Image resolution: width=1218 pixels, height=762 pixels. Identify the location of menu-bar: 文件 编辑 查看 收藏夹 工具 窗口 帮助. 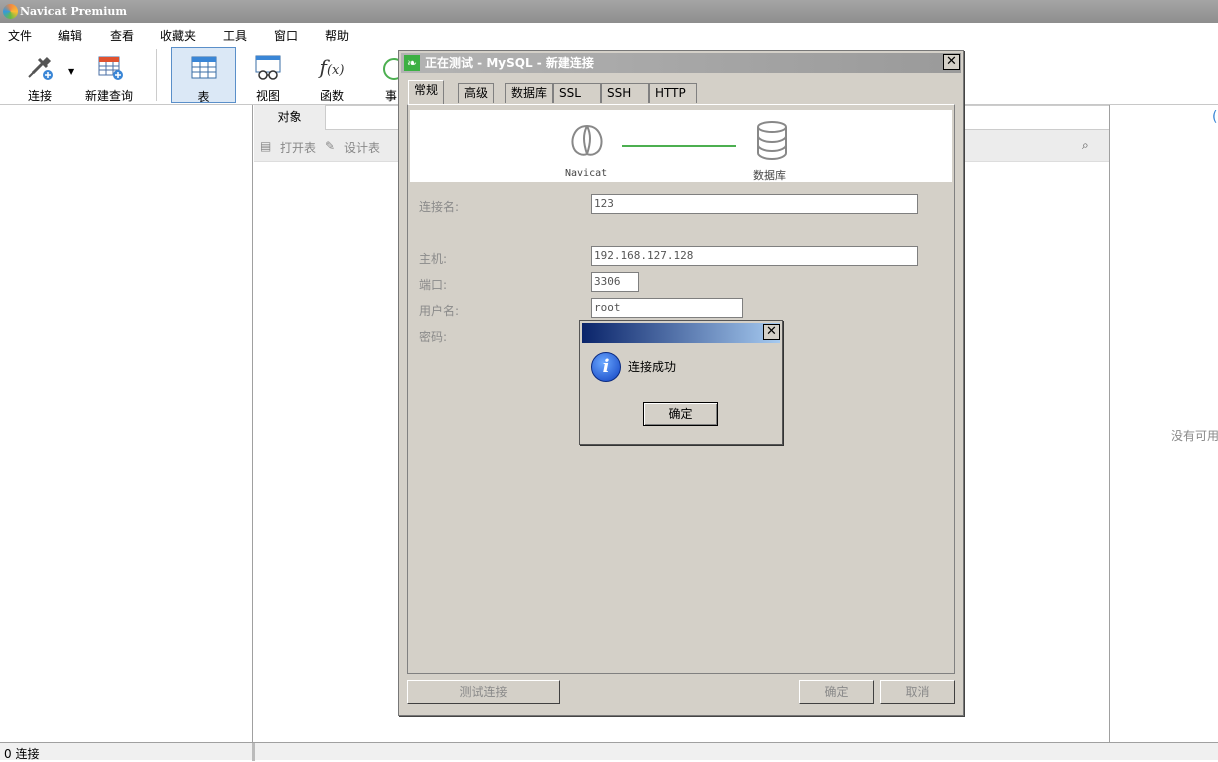
(609, 34).